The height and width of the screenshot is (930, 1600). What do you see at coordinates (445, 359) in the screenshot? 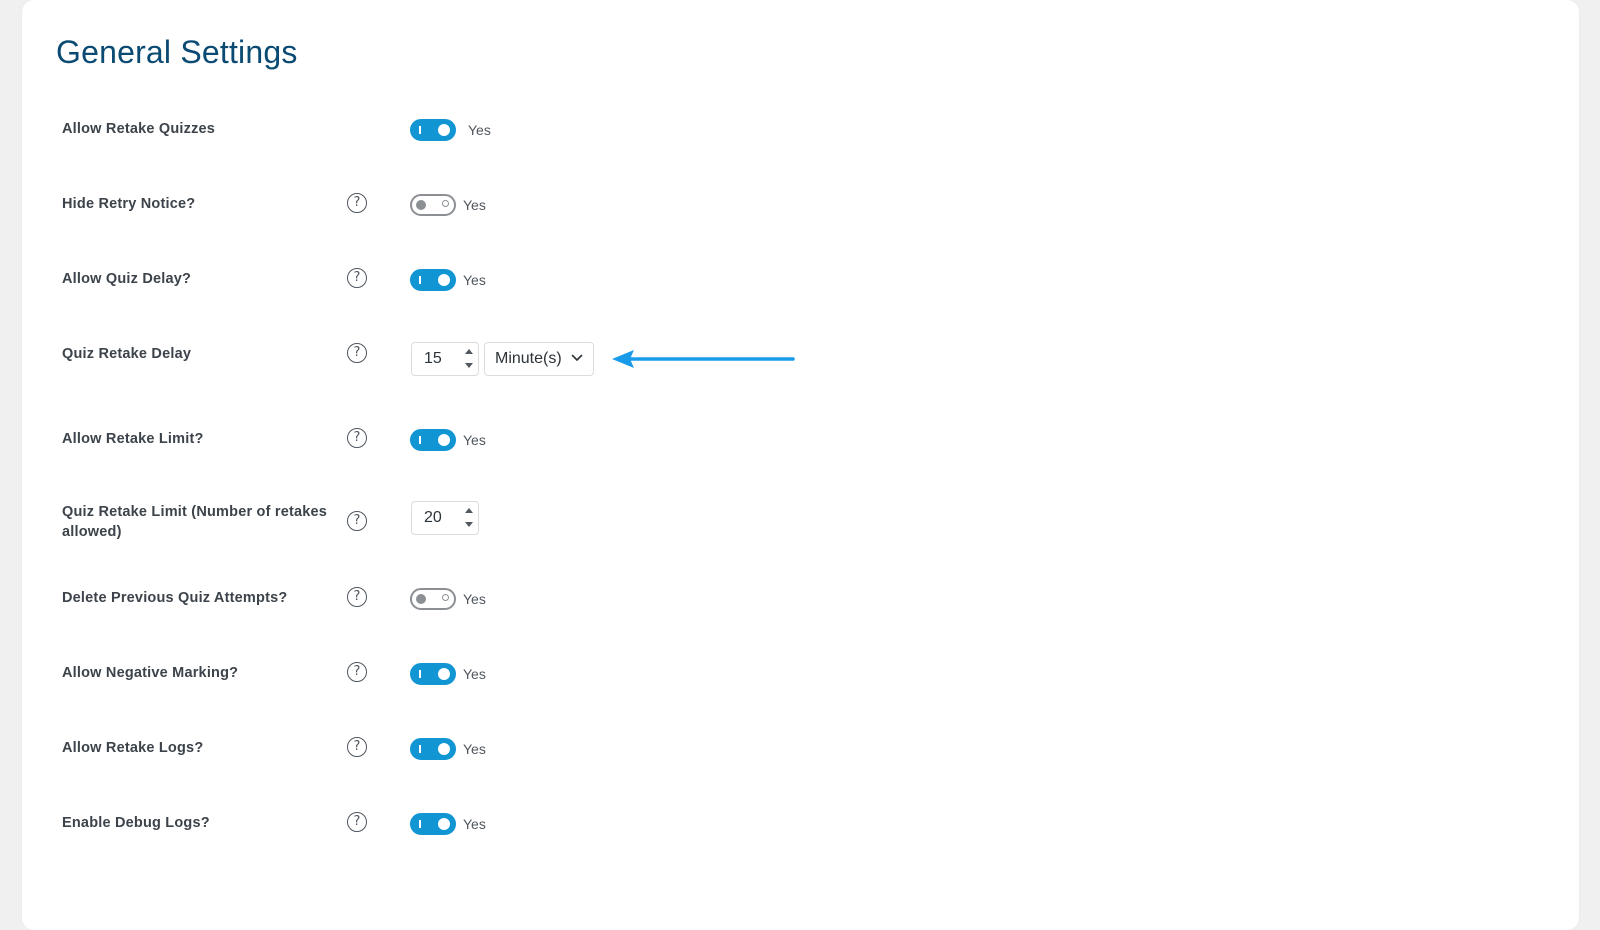
I see `quiz-retake-delay-input: 15` at bounding box center [445, 359].